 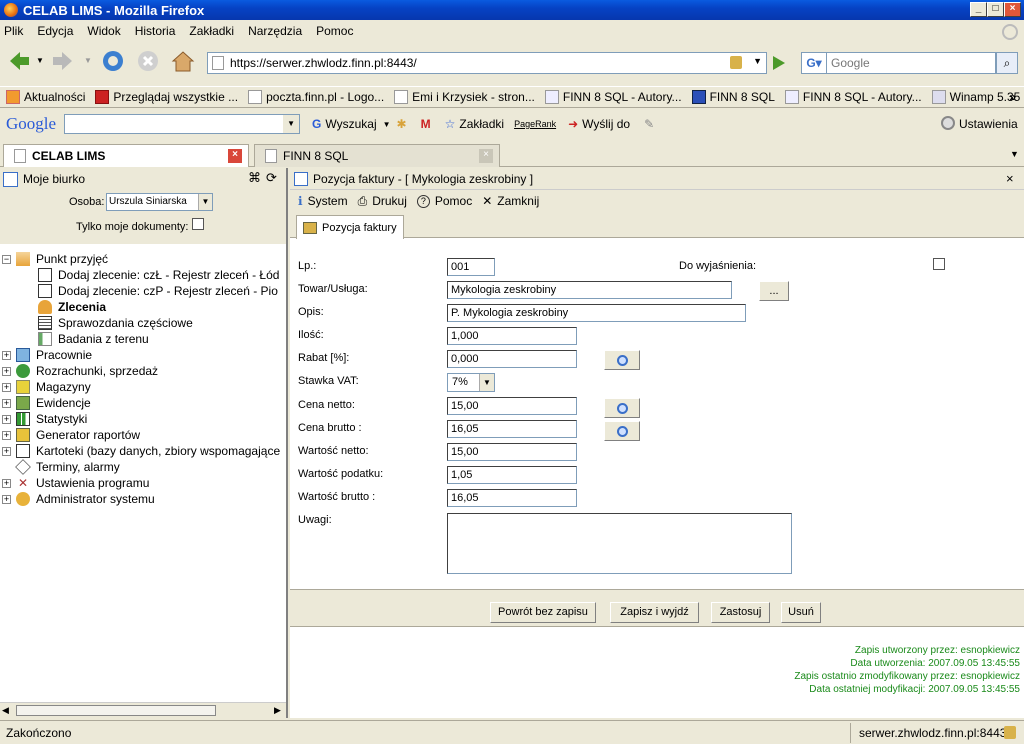 I want to click on wartosc-brutto-input, so click(x=512, y=498).